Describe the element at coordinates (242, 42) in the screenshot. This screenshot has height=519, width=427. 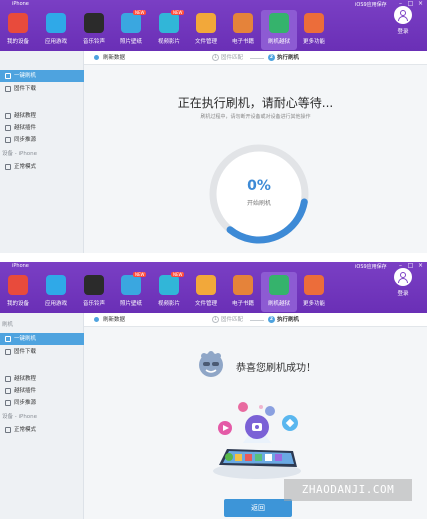
I see `nav-label: 电子书籍` at that location.